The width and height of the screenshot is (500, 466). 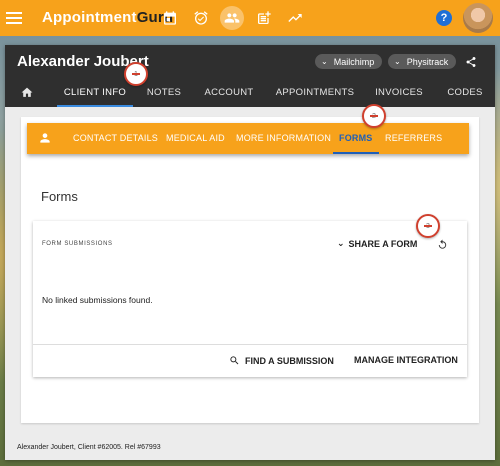 I want to click on tab-codes: CODES, so click(x=465, y=93).